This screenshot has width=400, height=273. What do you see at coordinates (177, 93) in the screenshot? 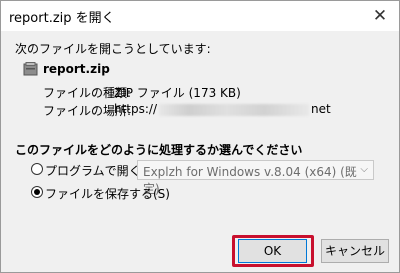
I see `file-type-value: ZIP ファイル (173 KB)` at bounding box center [177, 93].